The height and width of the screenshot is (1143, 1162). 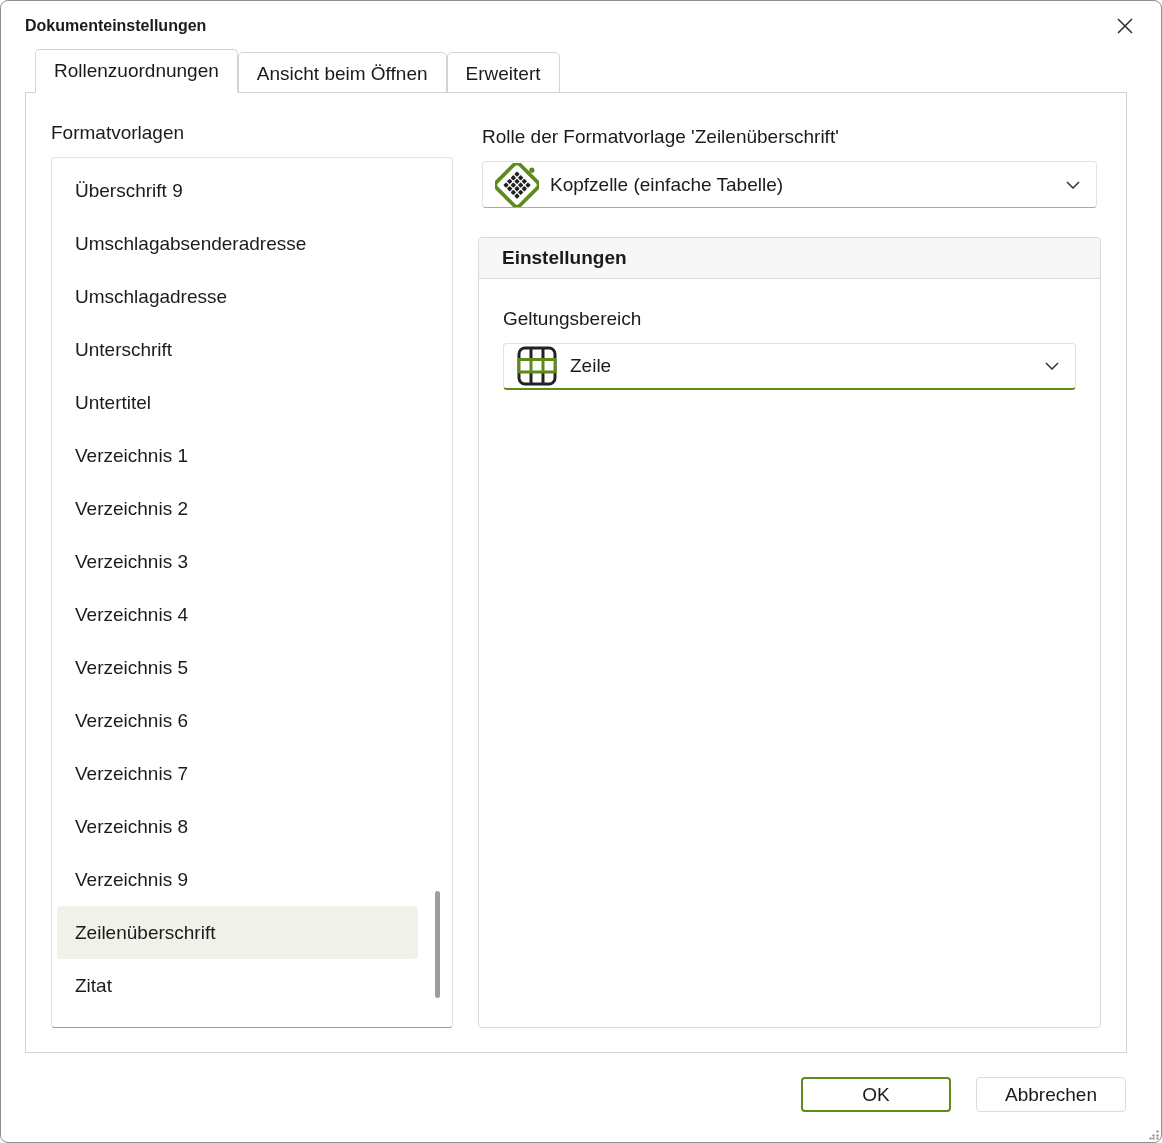 I want to click on scope-label: Geltungsbereich, so click(x=572, y=319).